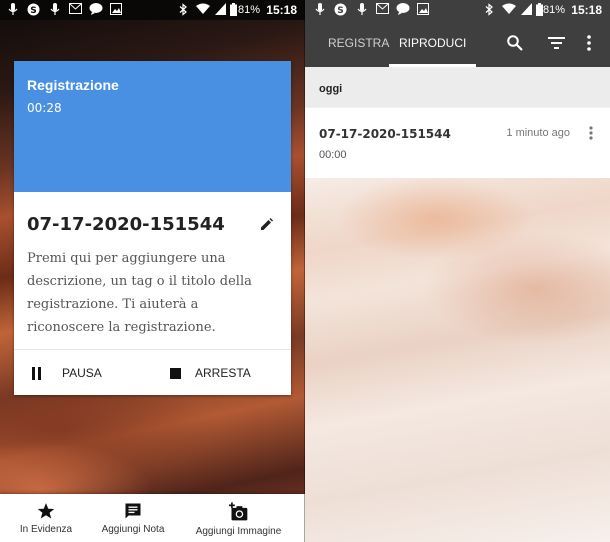  I want to click on elapsed-time: 00:28, so click(44, 108).